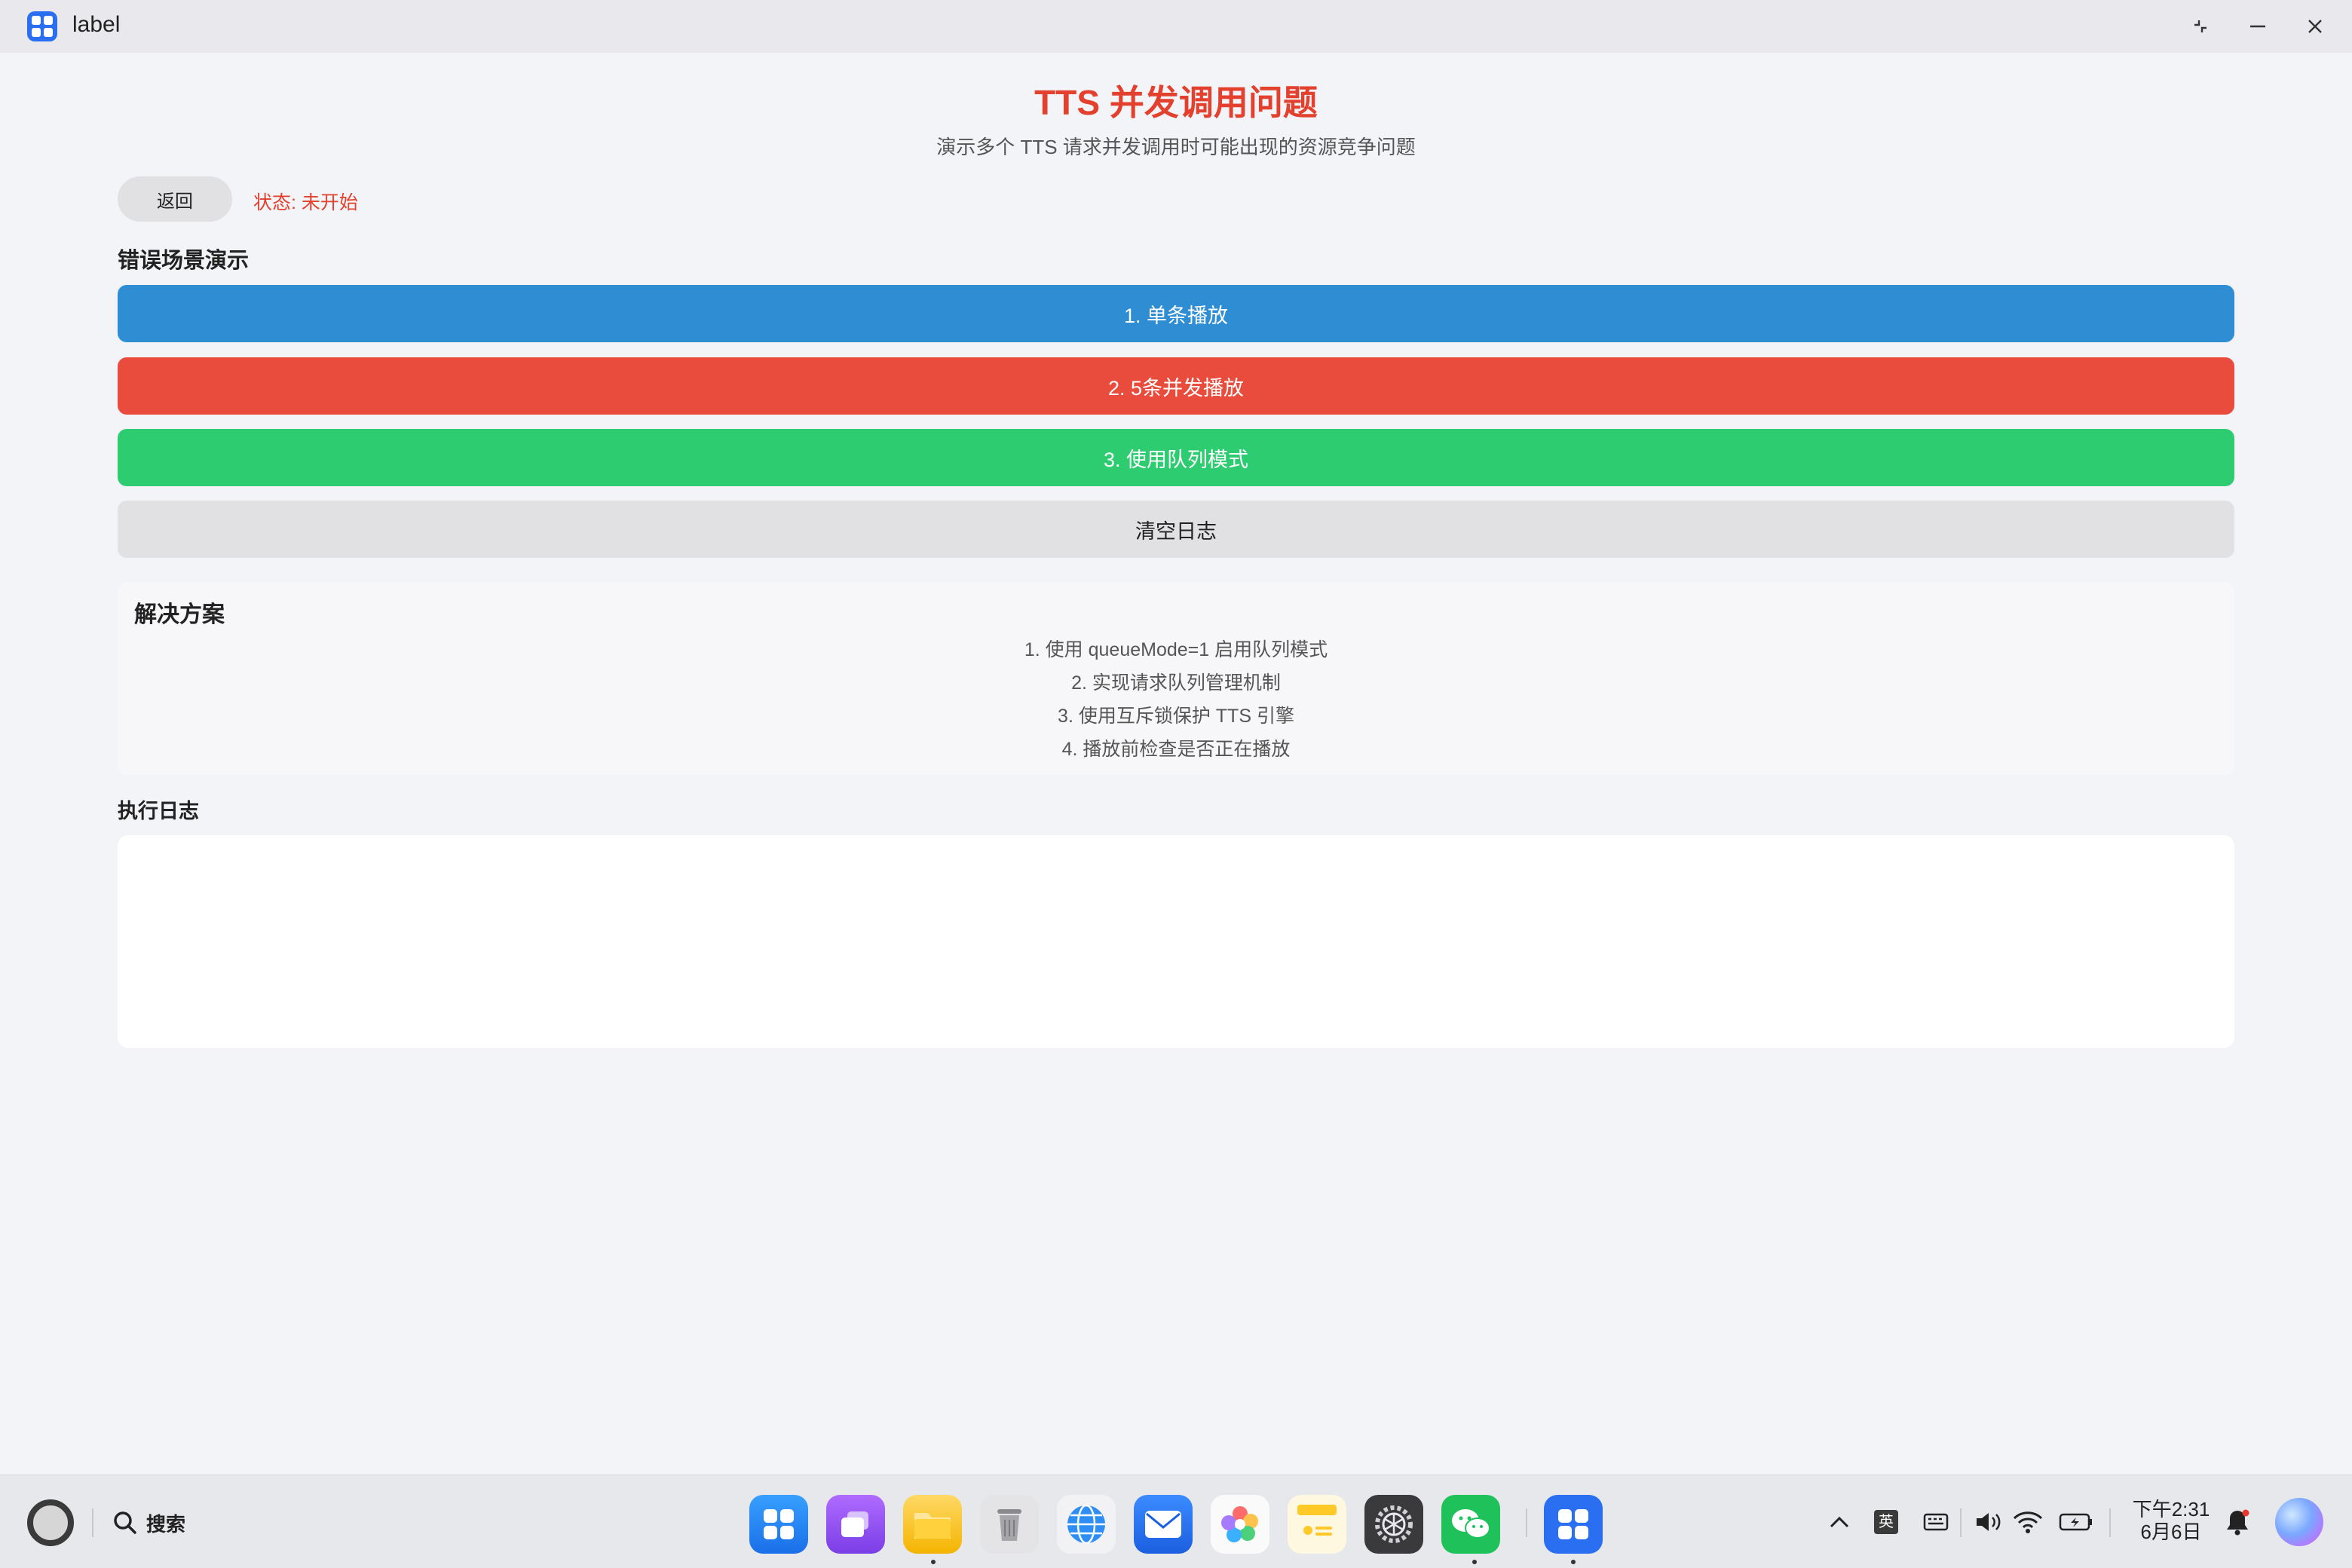 The image size is (2352, 1568). What do you see at coordinates (778, 1524) in the screenshot?
I see `app-center-icon` at bounding box center [778, 1524].